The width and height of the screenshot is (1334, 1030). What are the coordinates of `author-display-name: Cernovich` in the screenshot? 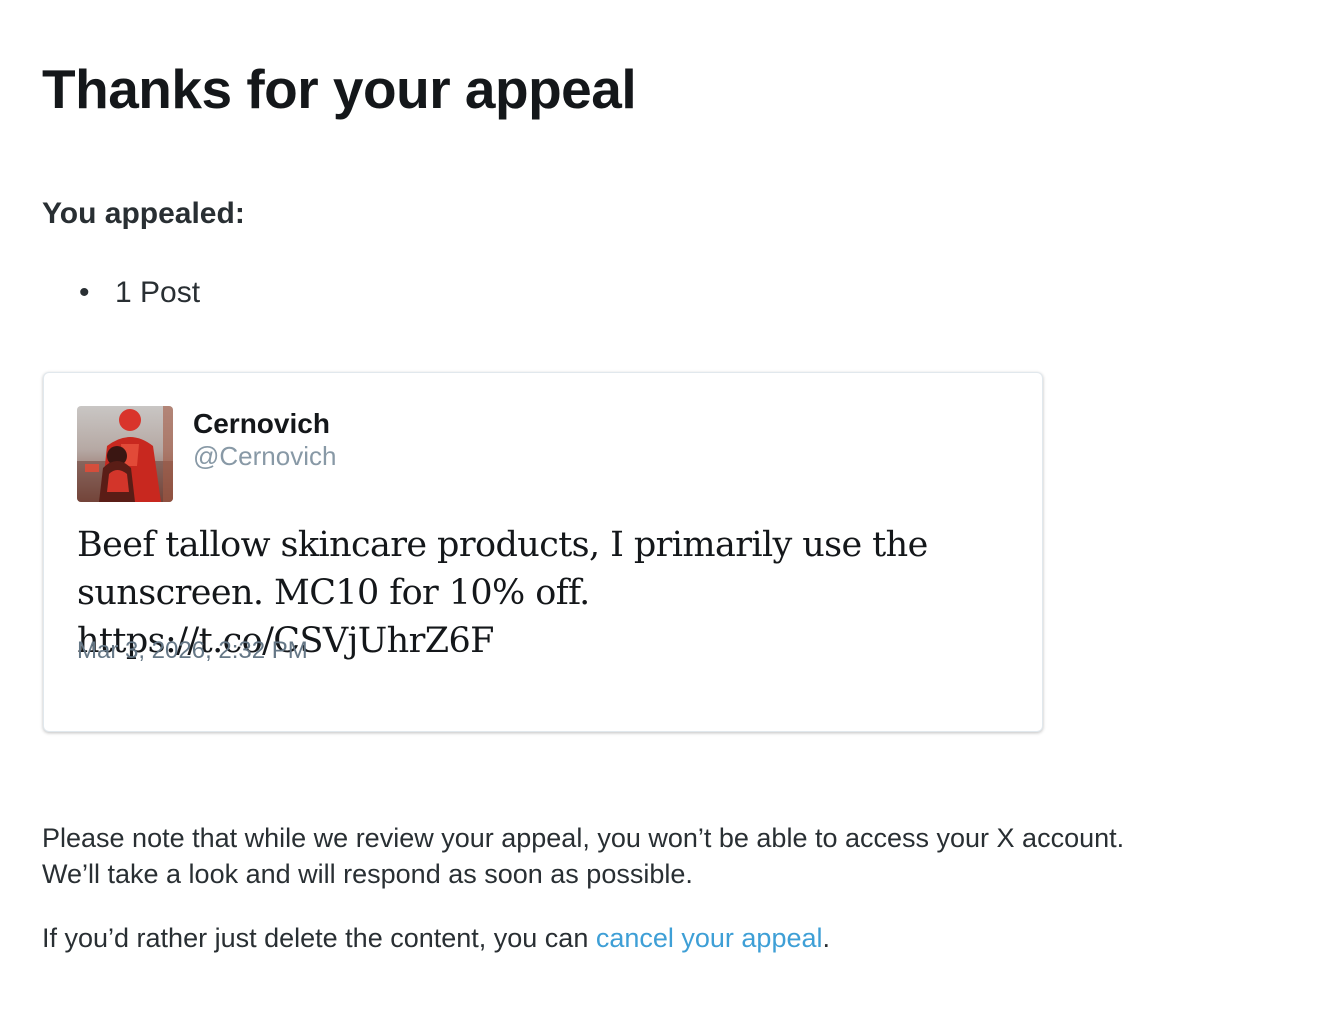 It's located at (261, 424).